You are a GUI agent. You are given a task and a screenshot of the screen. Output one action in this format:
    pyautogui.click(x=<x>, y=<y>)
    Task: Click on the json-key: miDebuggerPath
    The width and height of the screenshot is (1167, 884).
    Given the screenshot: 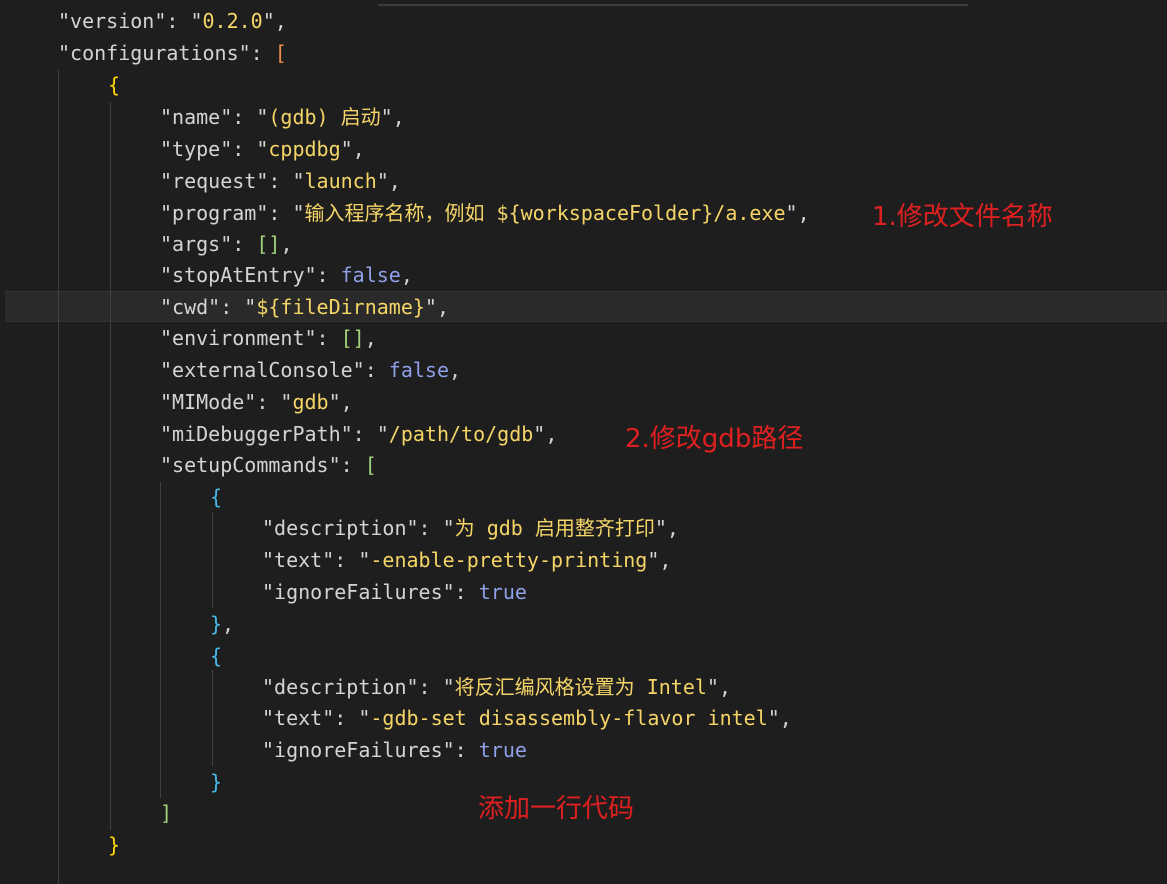 What is the action you would take?
    pyautogui.click(x=256, y=434)
    